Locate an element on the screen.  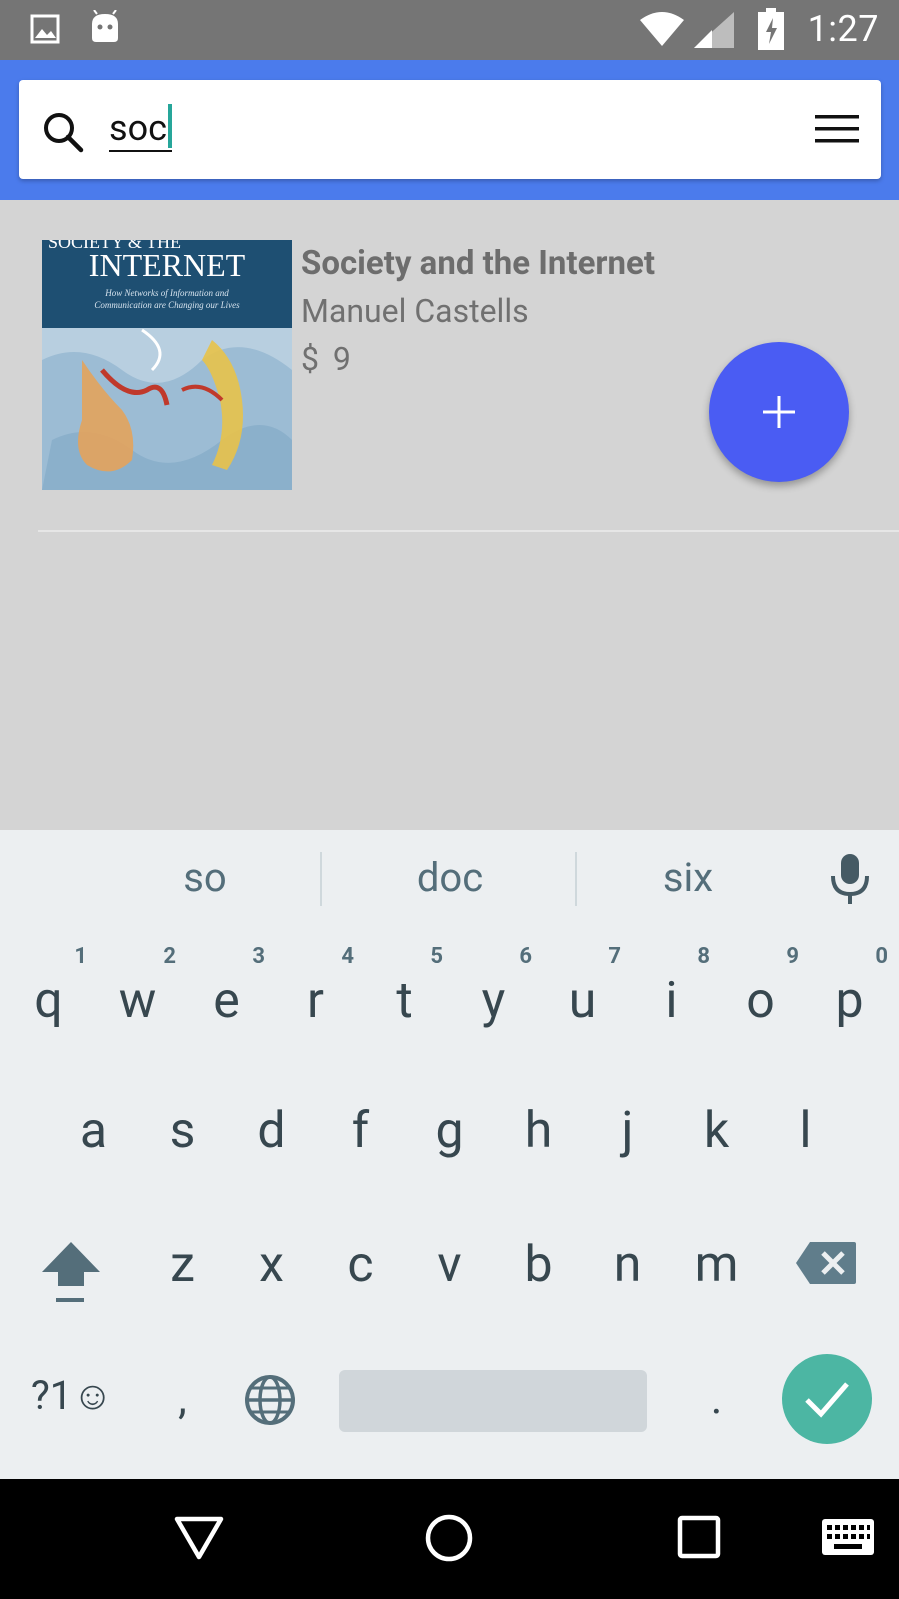
battery-charging-icon is located at coordinates (771, 29).